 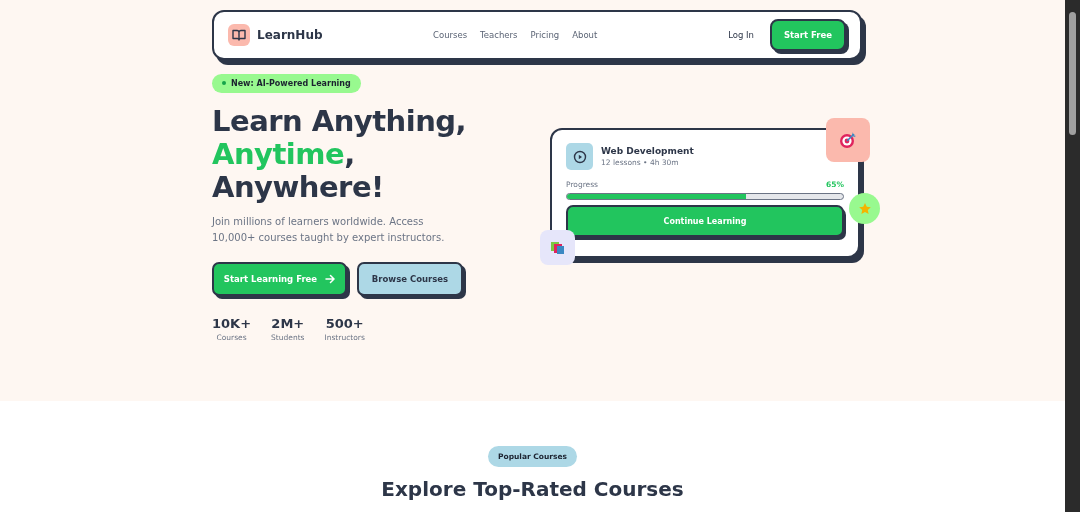 I want to click on login-link: Log In, so click(x=741, y=35).